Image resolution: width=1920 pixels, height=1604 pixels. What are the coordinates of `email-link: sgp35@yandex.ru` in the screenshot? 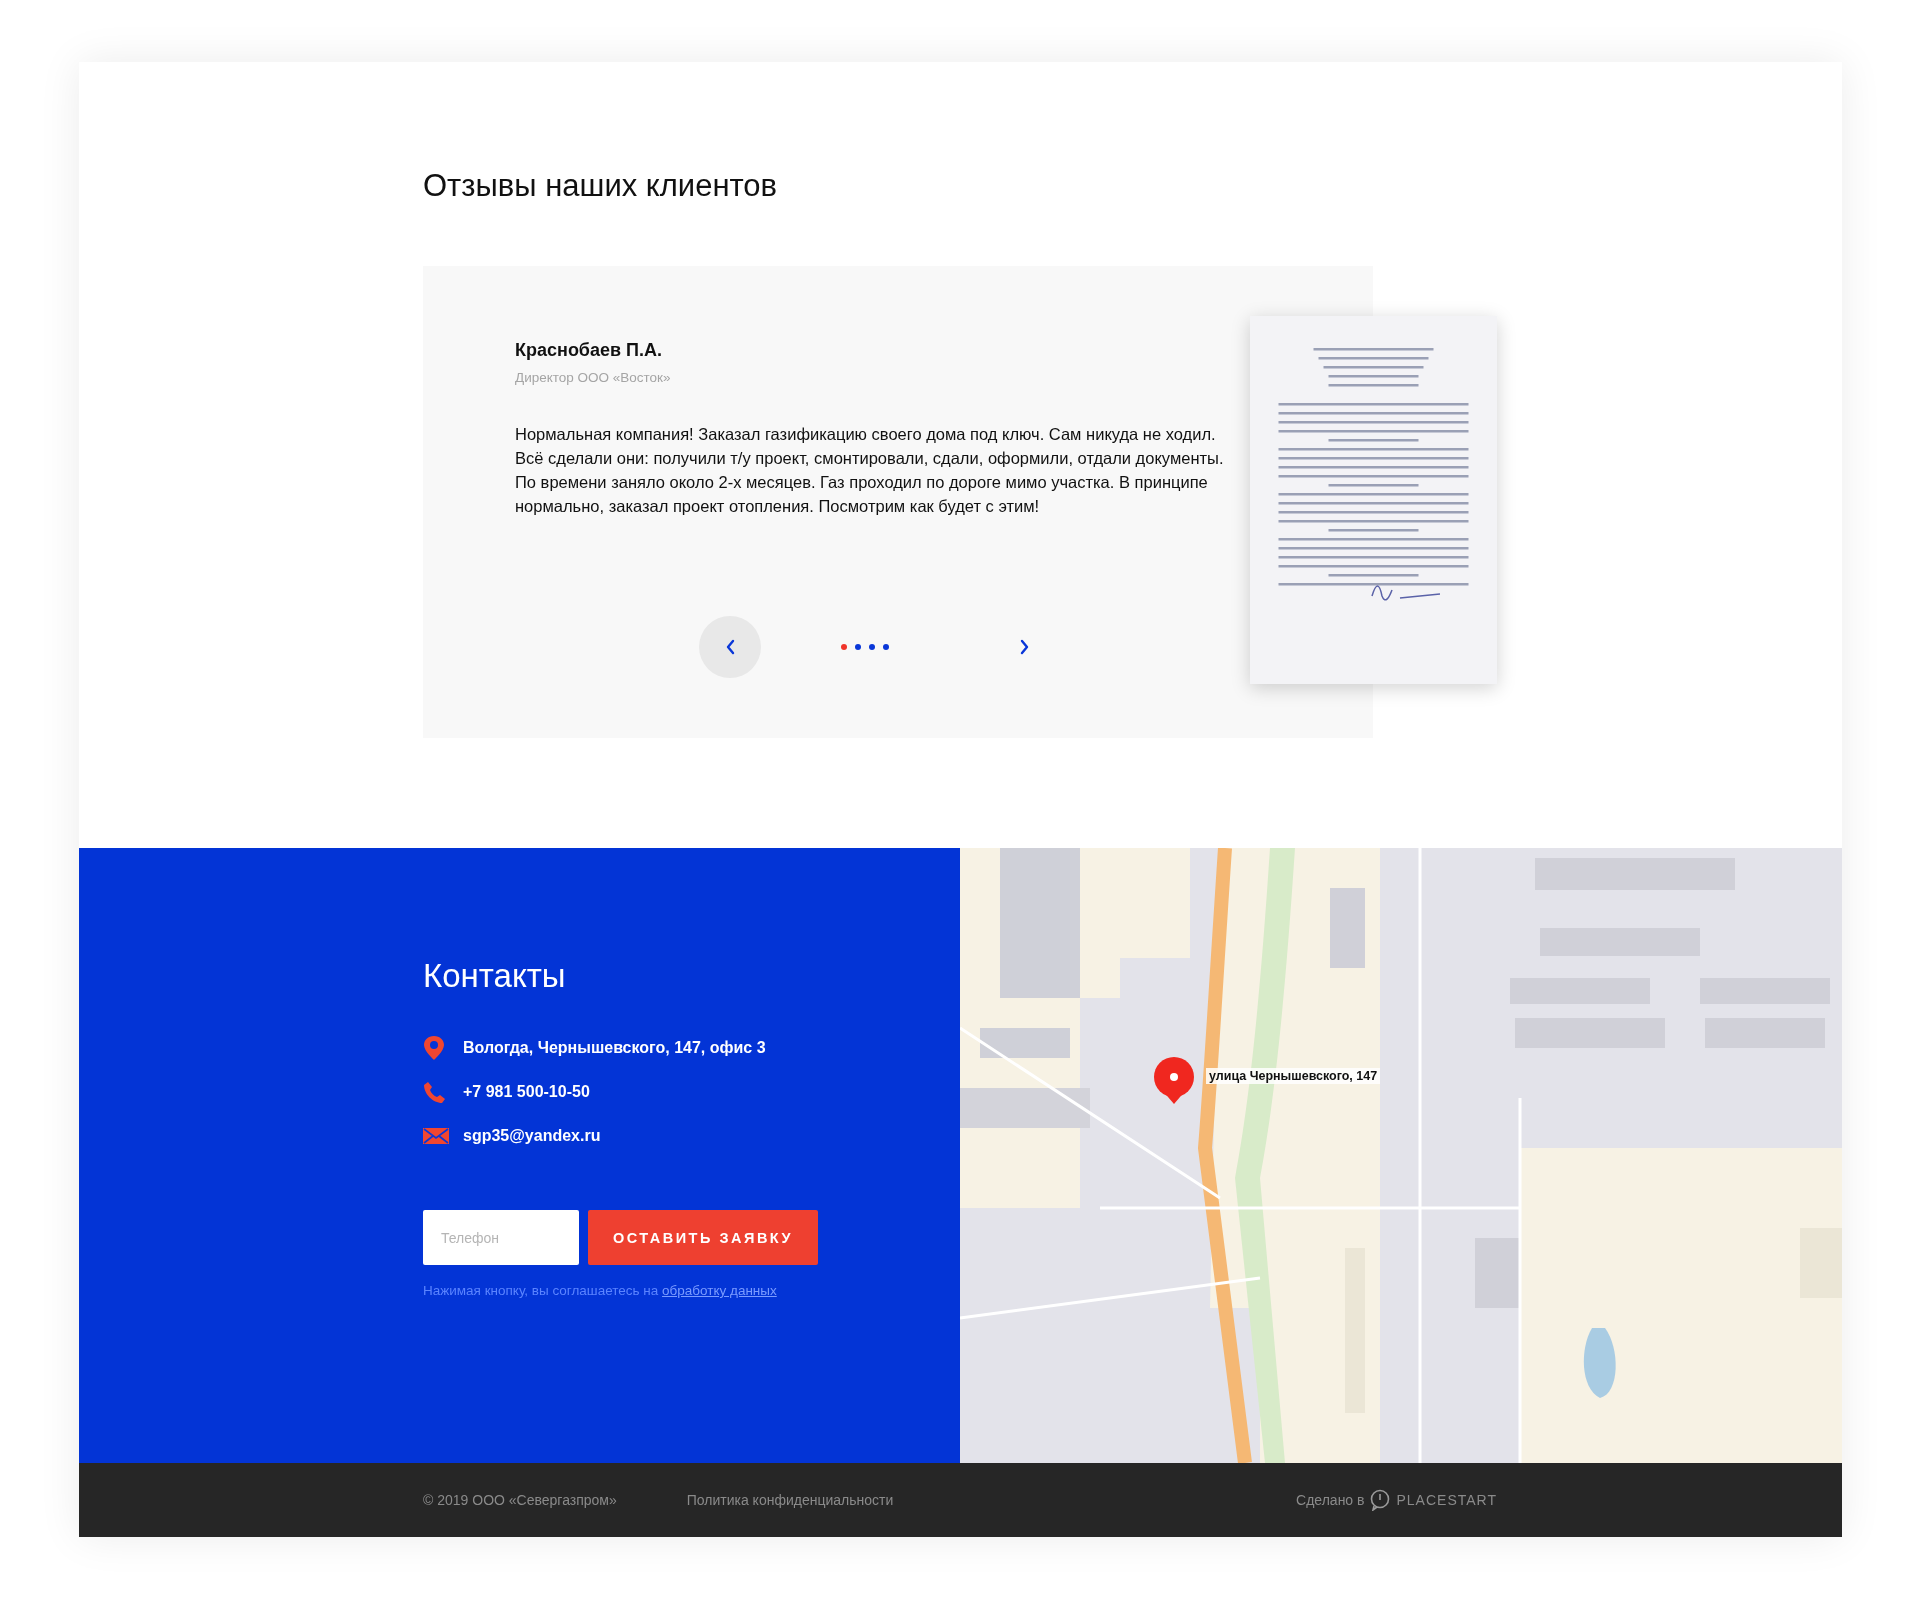 It's located at (532, 1136).